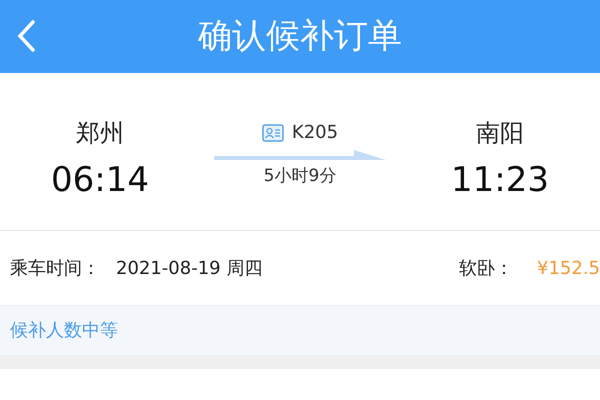 This screenshot has width=600, height=400. Describe the element at coordinates (500, 180) in the screenshot. I see `arrival-time: 11:23` at that location.